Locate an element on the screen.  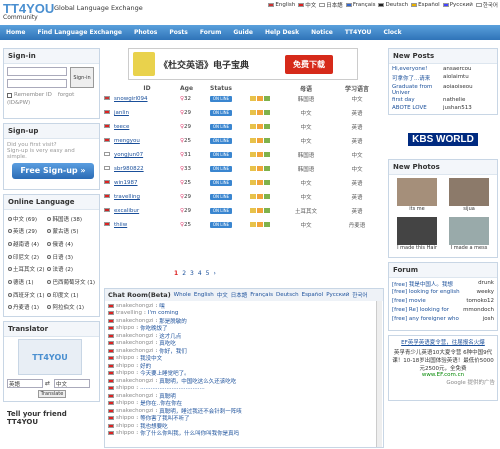
chat-tab: 한국어 is located at coordinates (359, 295).